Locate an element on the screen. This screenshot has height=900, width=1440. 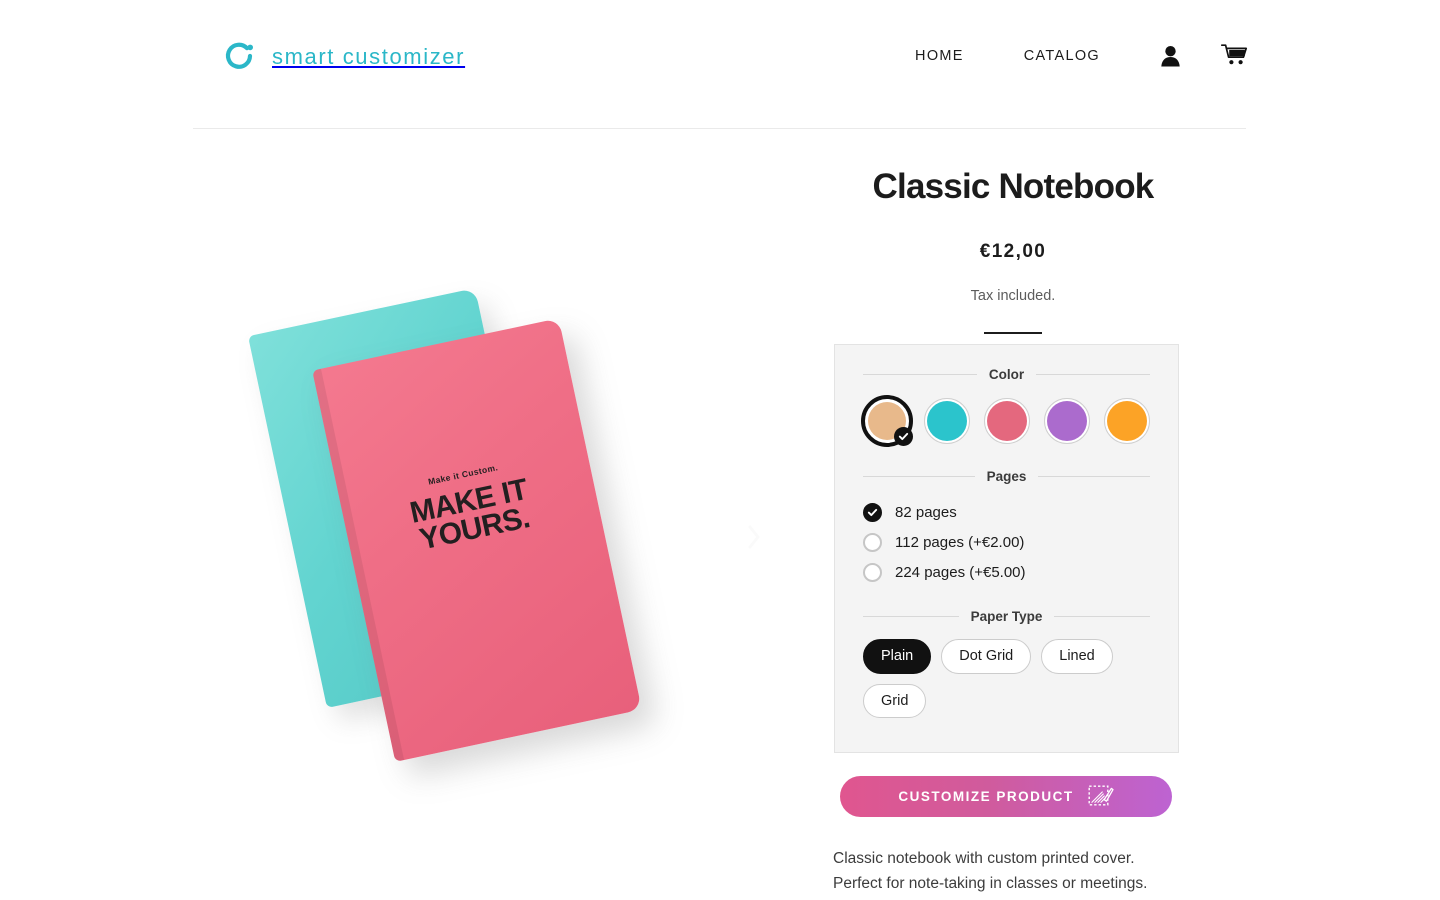
color-selected-badge is located at coordinates (903, 436).